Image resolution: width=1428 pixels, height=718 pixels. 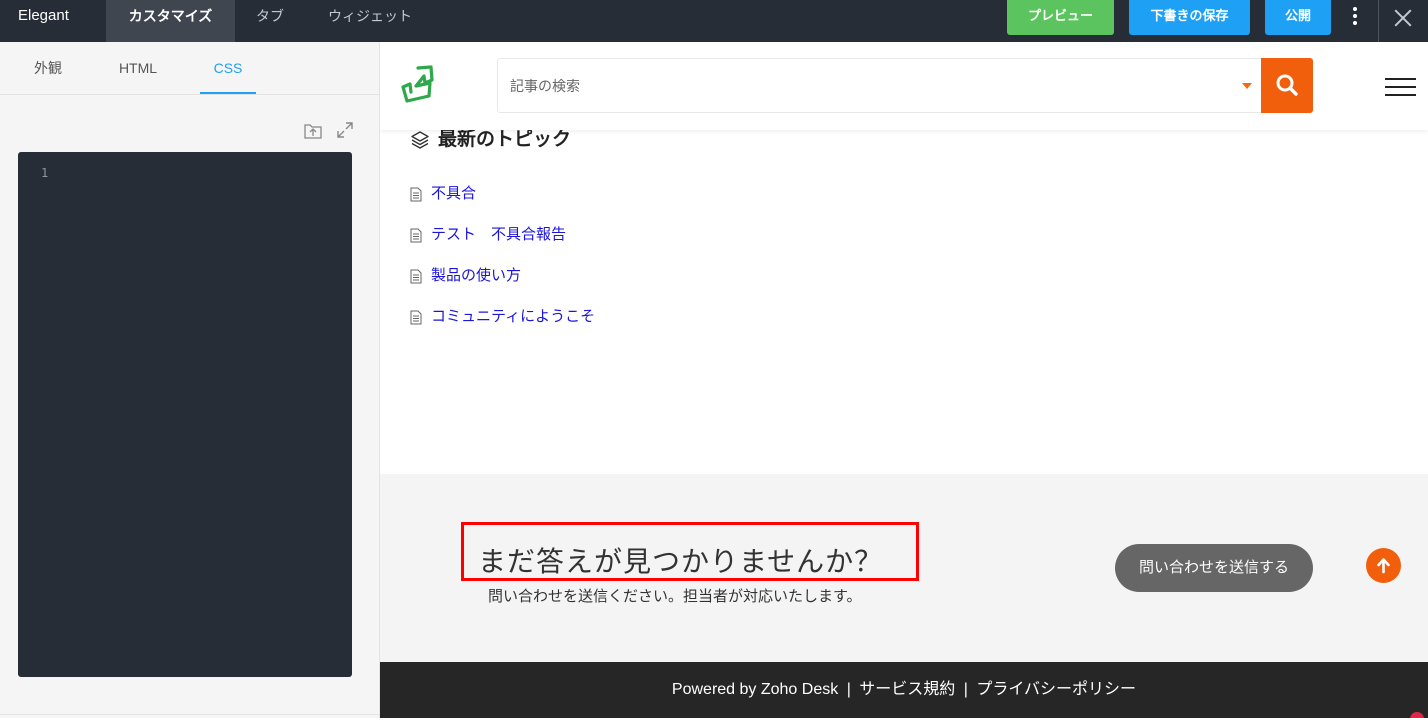 What do you see at coordinates (43, 15) in the screenshot?
I see `theme-name: Elegant` at bounding box center [43, 15].